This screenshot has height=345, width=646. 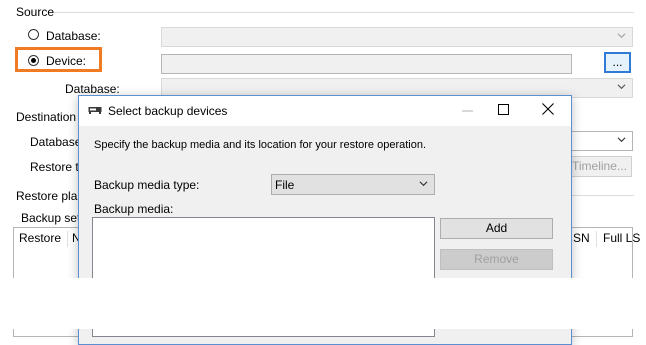 I want to click on destination-group-label: Destination, so click(x=46, y=117).